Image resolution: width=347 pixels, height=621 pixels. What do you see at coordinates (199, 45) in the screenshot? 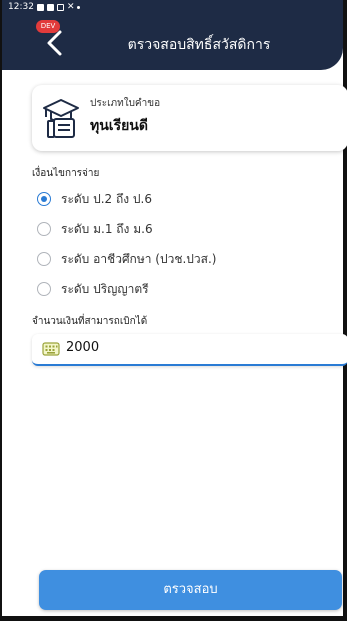
I see `page-title: ตรวจสอบสิทธิ์สวัสดิการ` at bounding box center [199, 45].